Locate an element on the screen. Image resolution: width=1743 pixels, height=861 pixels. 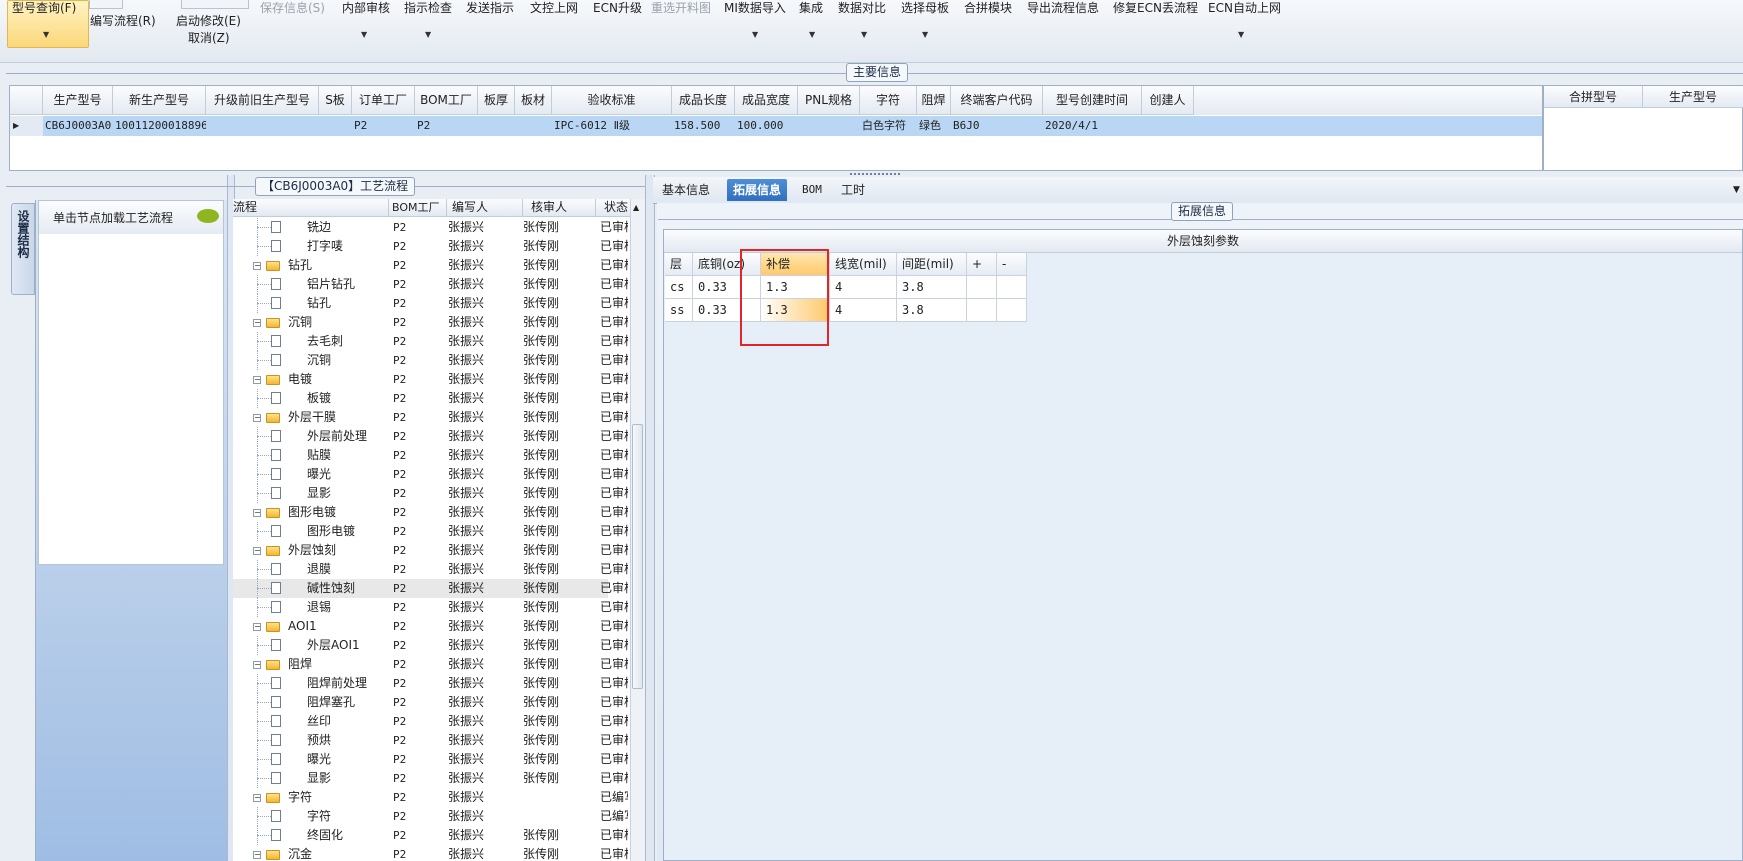
merge-module-button: 合拼模块 is located at coordinates (988, 8).